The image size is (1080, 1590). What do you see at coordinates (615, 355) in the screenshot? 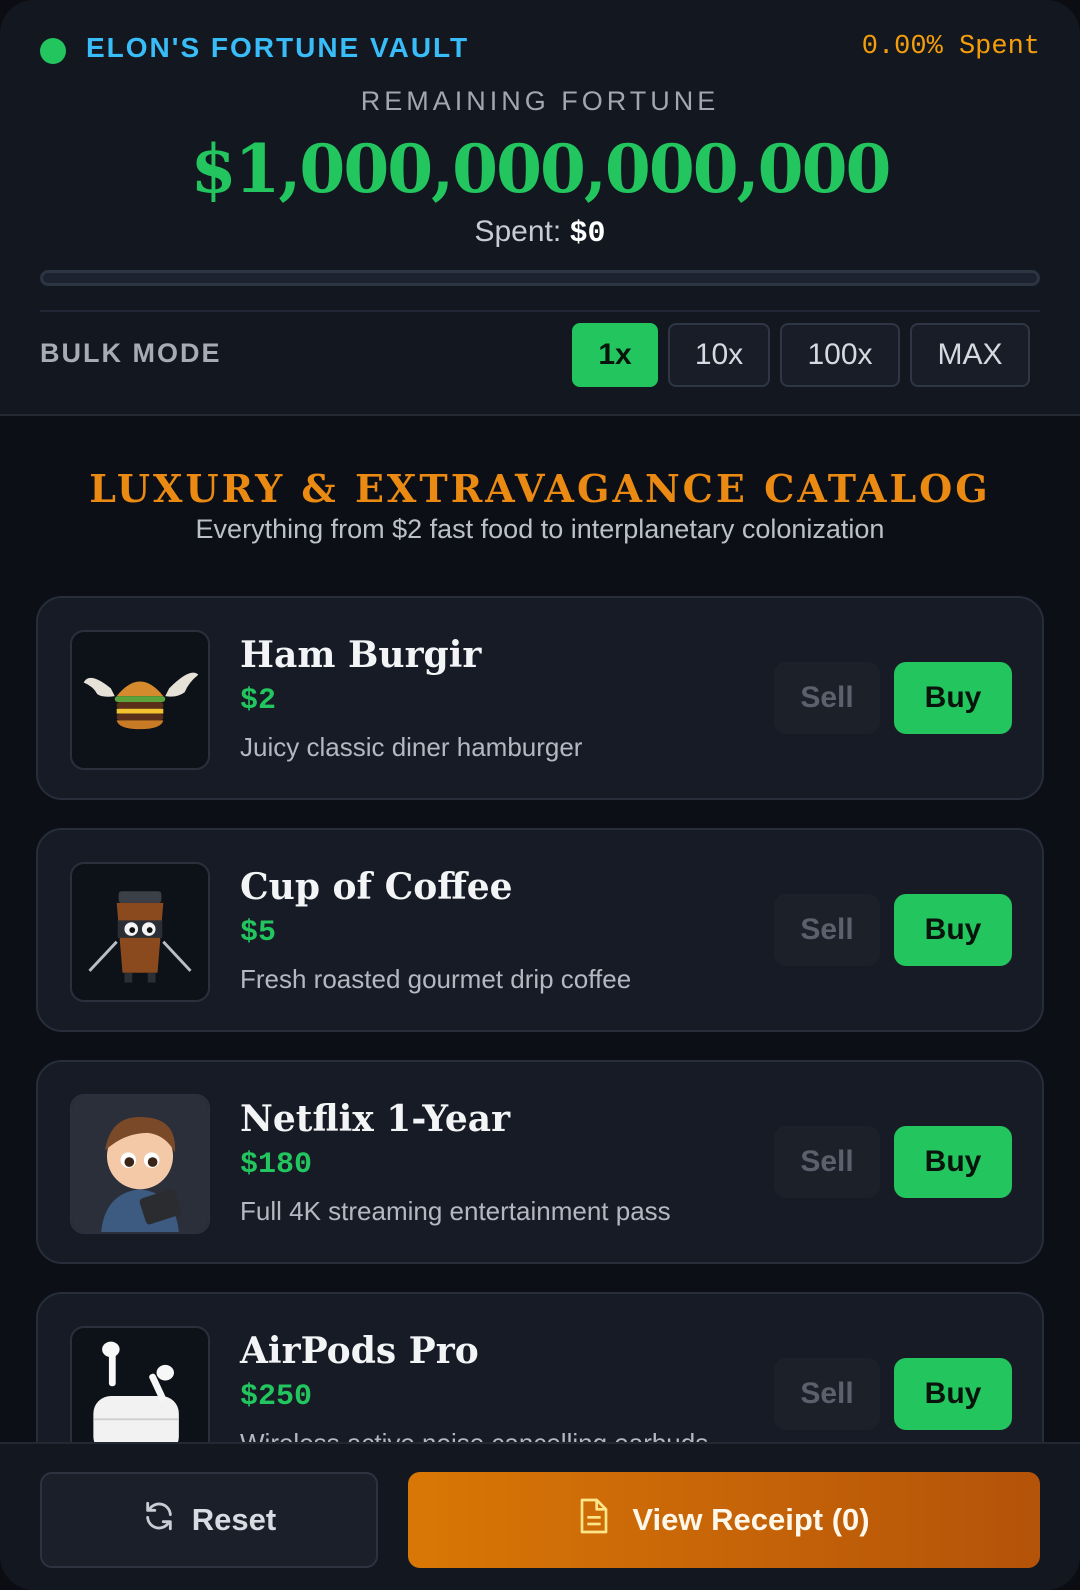
I see `bulk-1x-button: 1x` at bounding box center [615, 355].